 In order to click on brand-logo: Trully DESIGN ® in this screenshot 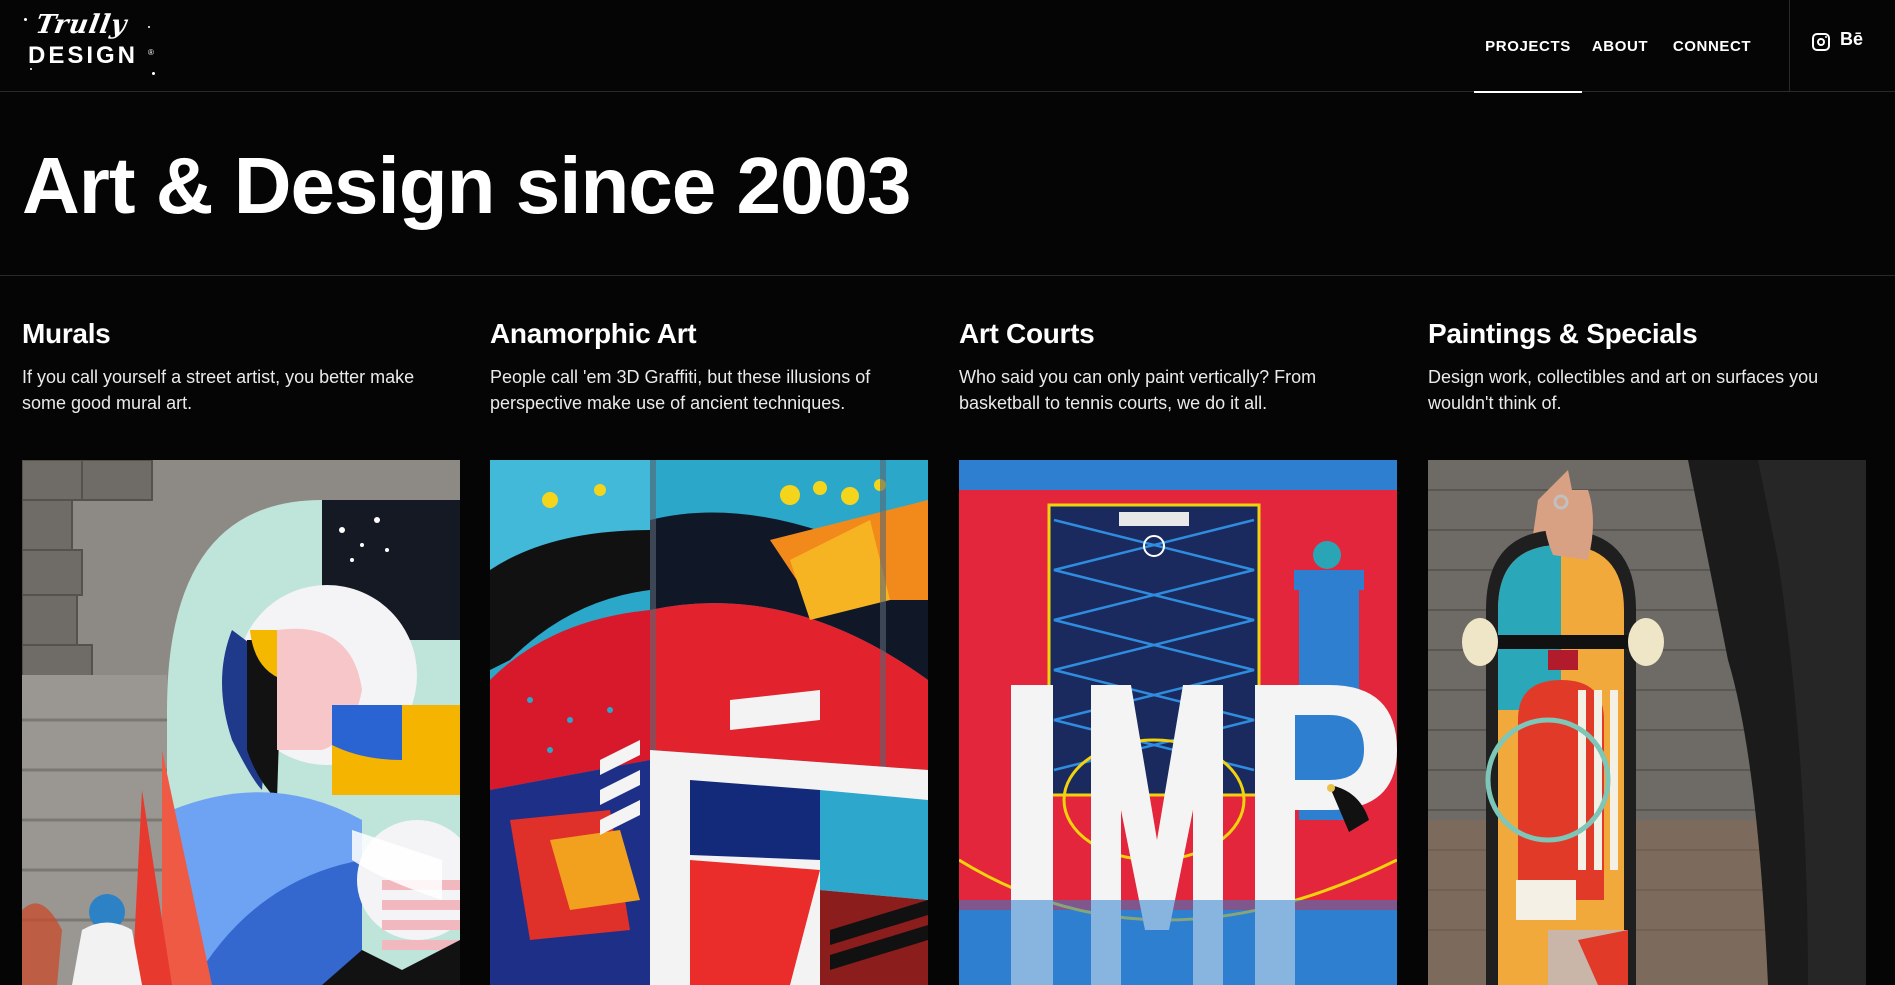, I will do `click(90, 44)`.